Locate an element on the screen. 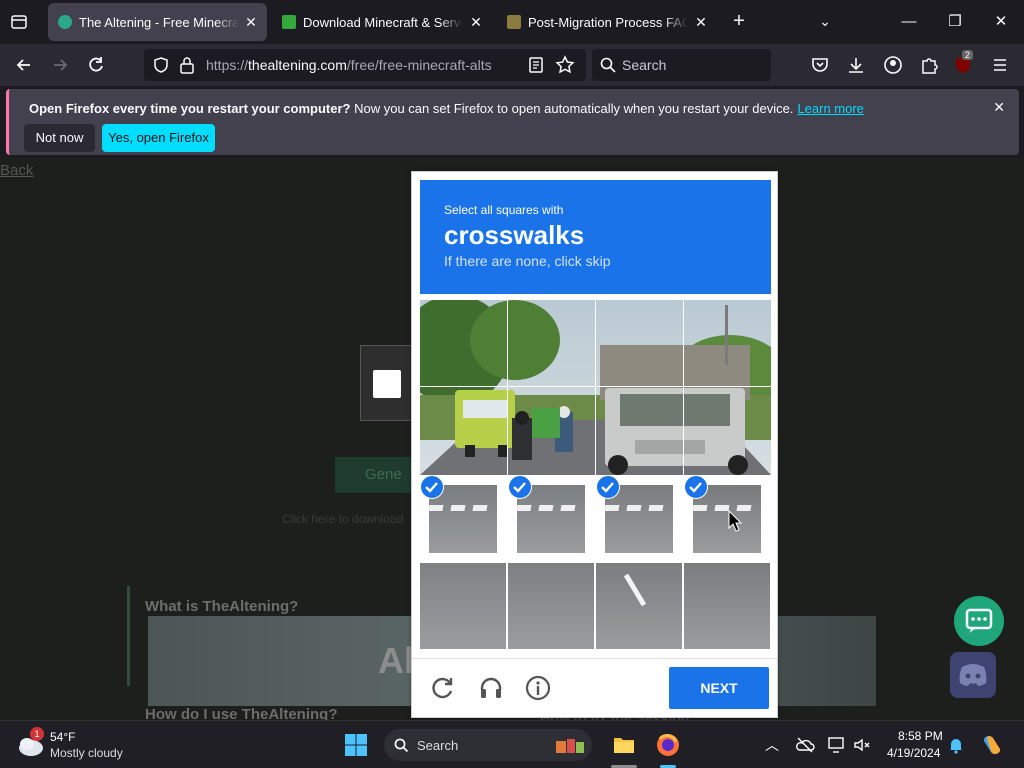 The image size is (1024, 768). tile-selected-check-icon is located at coordinates (608, 487).